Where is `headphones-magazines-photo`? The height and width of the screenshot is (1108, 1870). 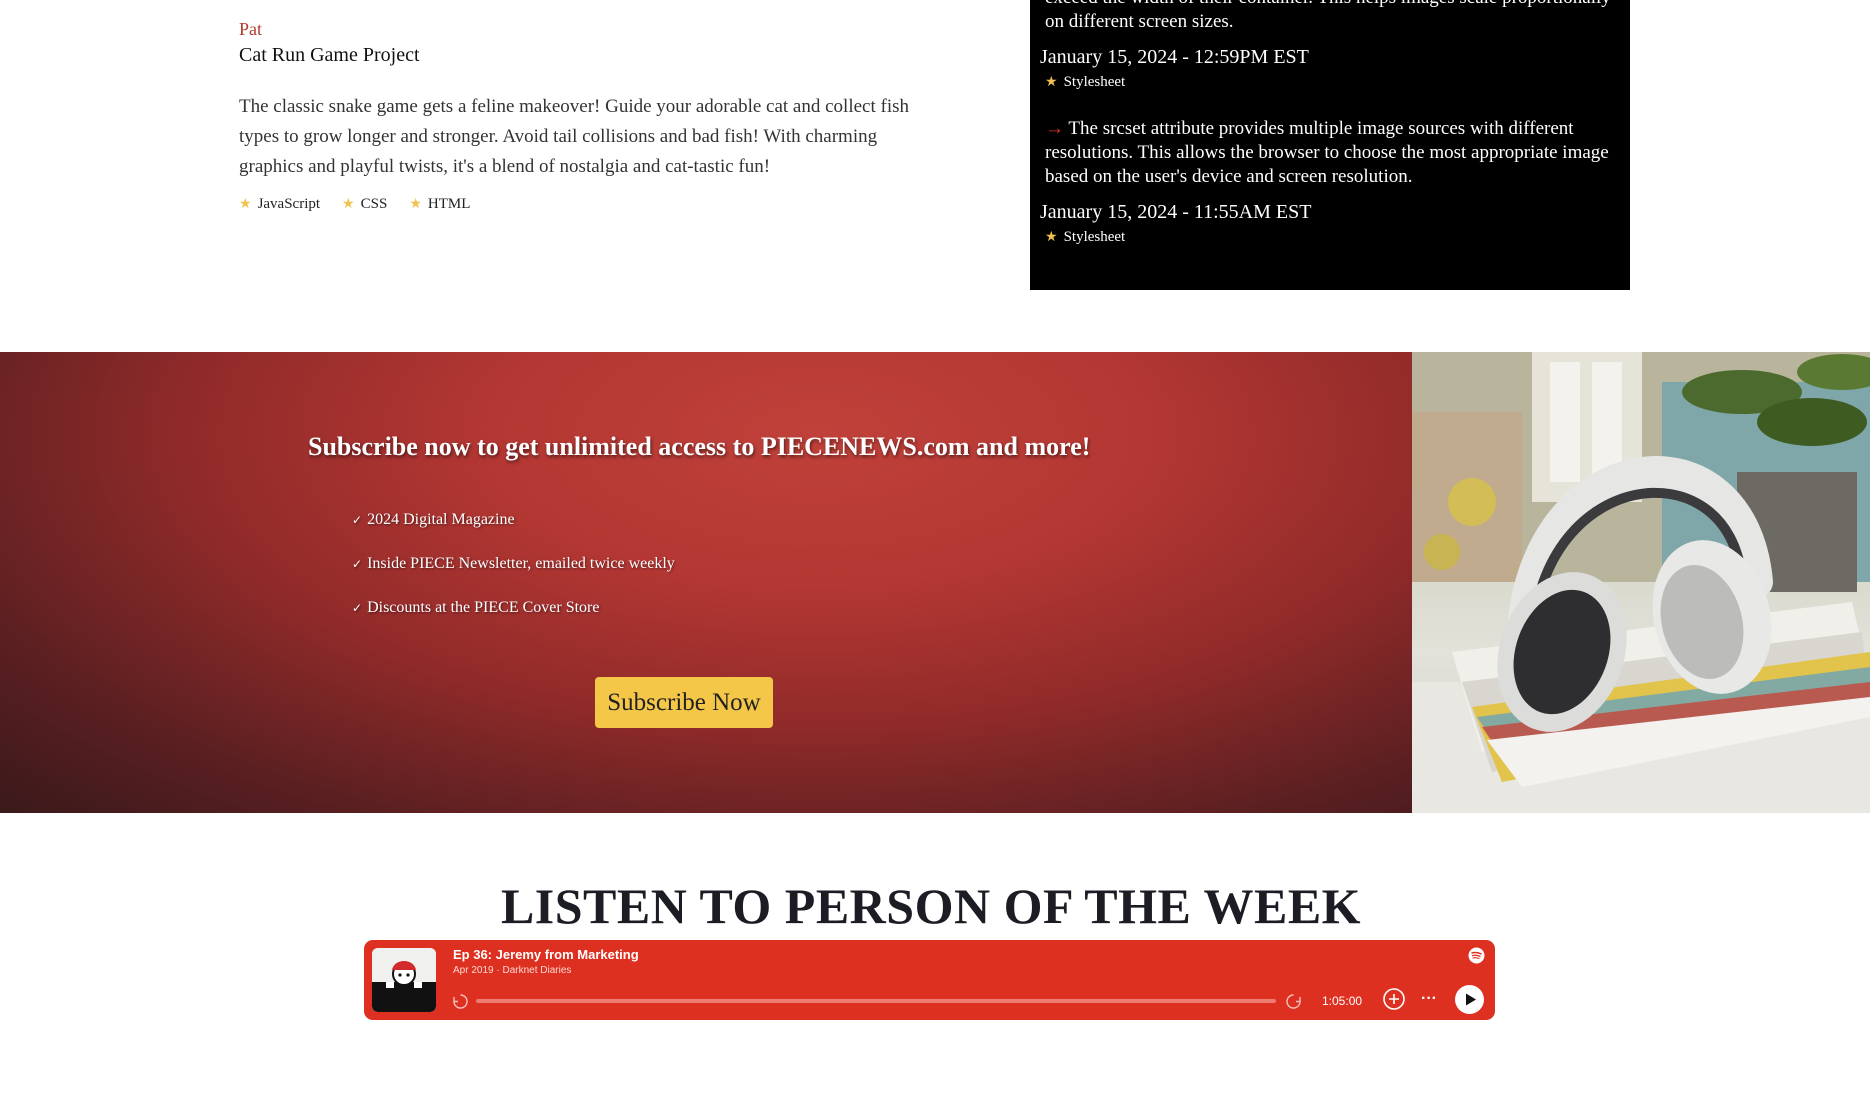
headphones-magazines-photo is located at coordinates (1641, 582).